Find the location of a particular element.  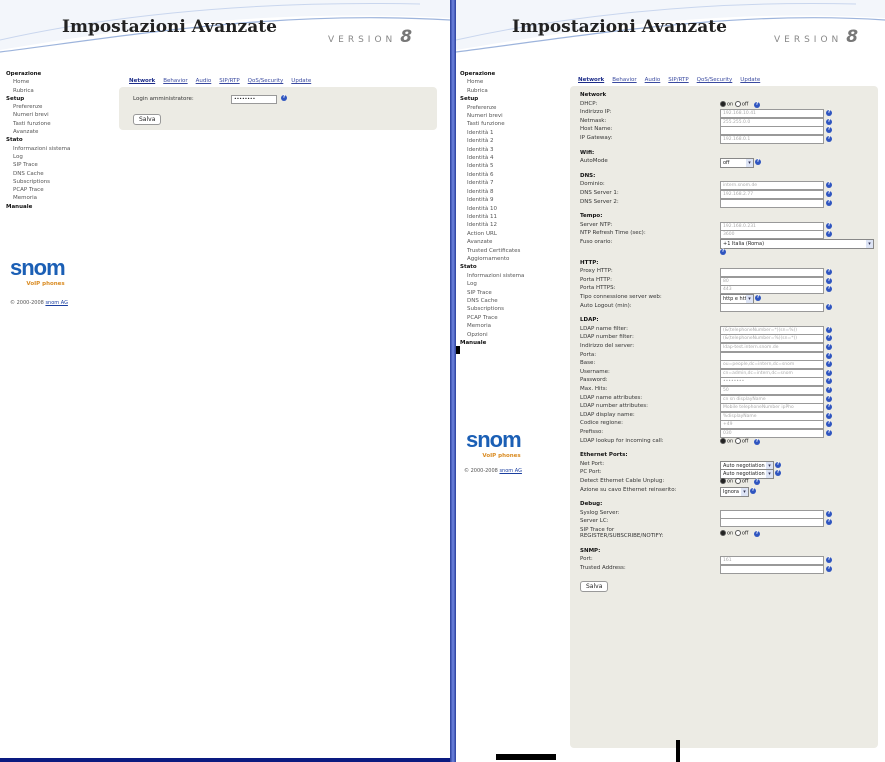

sidebar-item: Opzioni is located at coordinates (492, 335).